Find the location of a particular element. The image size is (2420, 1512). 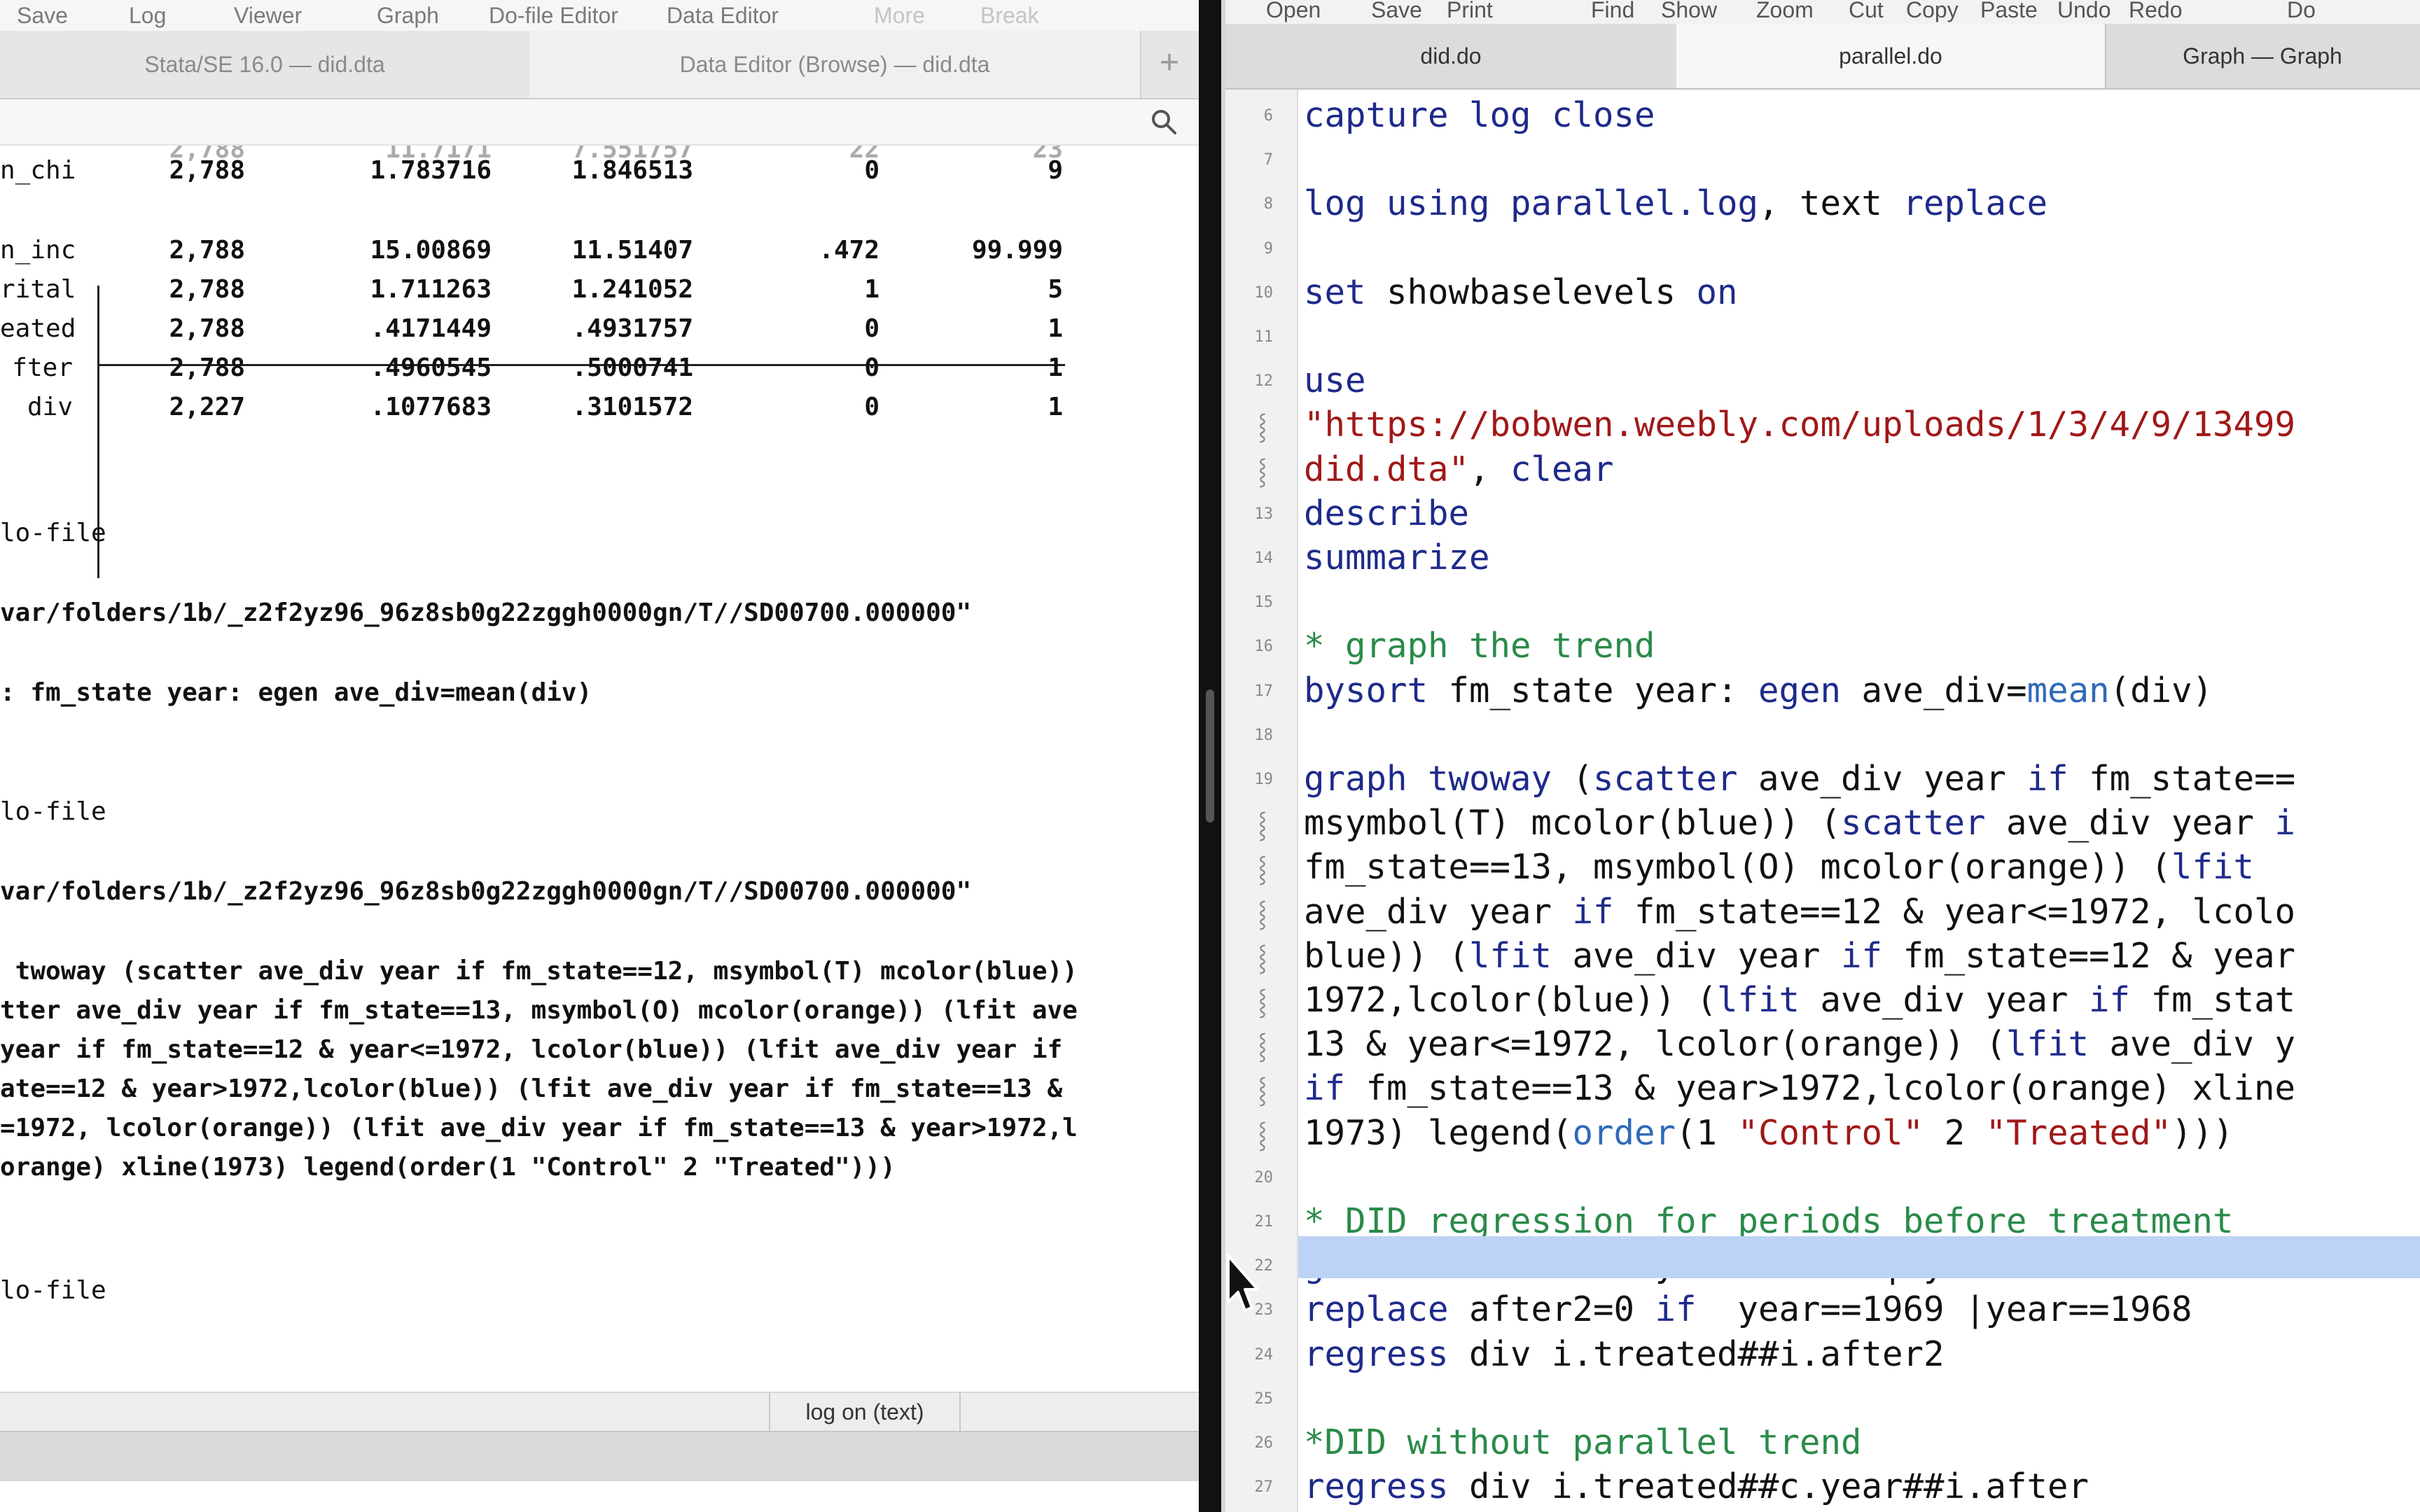

line-number: 25 is located at coordinates (1264, 1399).